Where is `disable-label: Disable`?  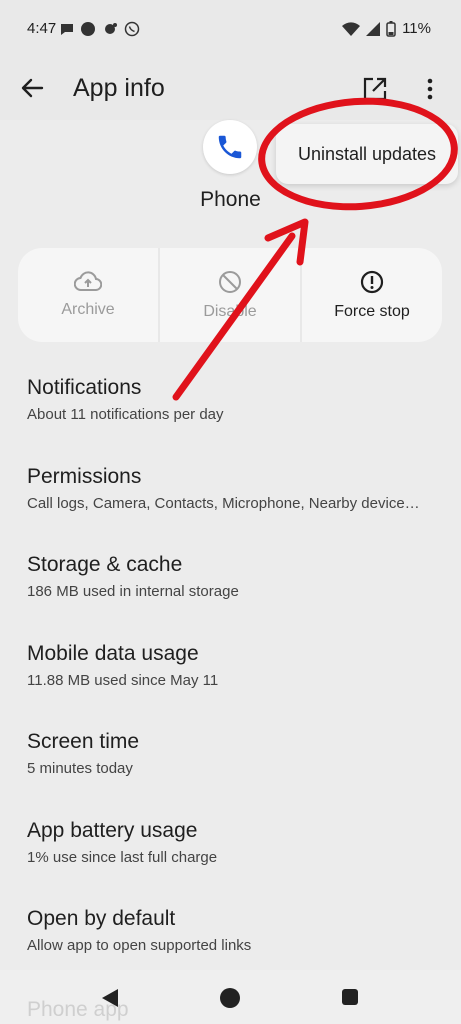
disable-label: Disable is located at coordinates (230, 311).